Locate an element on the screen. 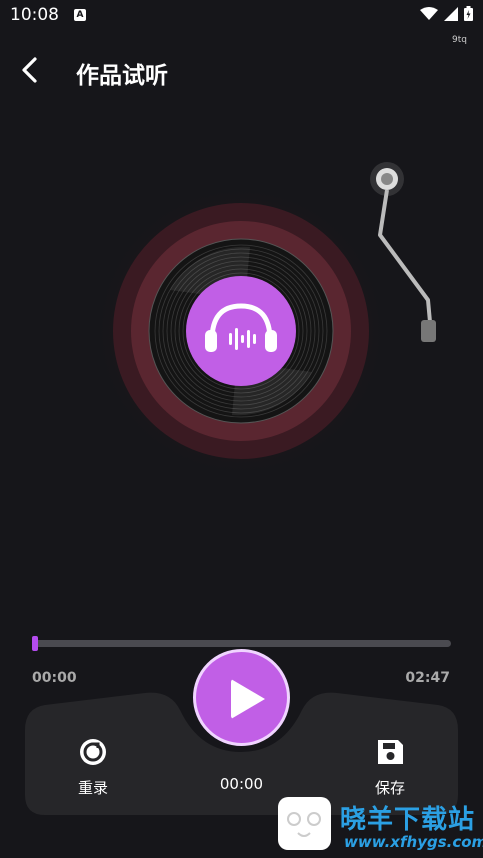 The height and width of the screenshot is (858, 483). status-sub-label: 9tq is located at coordinates (459, 40).